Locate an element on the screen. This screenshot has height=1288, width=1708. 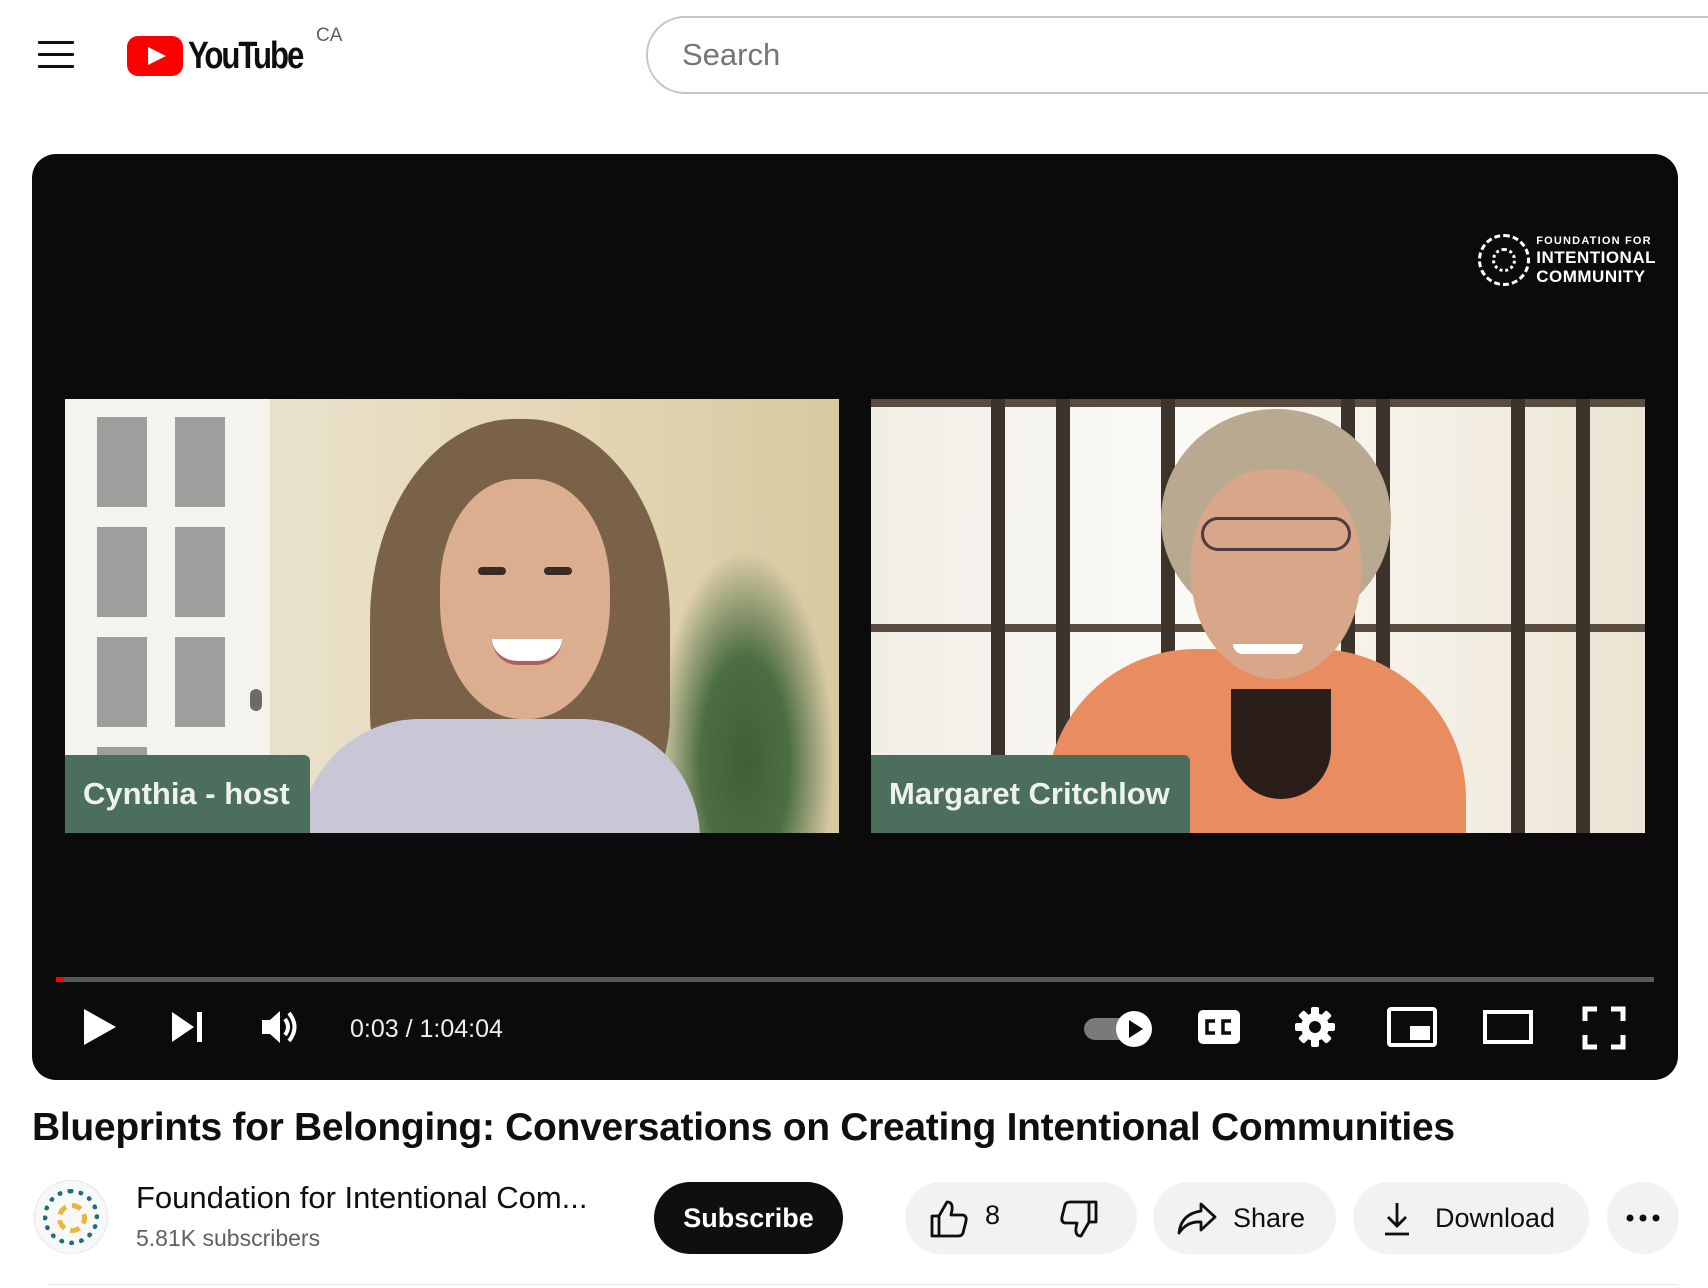
menu-icon is located at coordinates (54, 54).